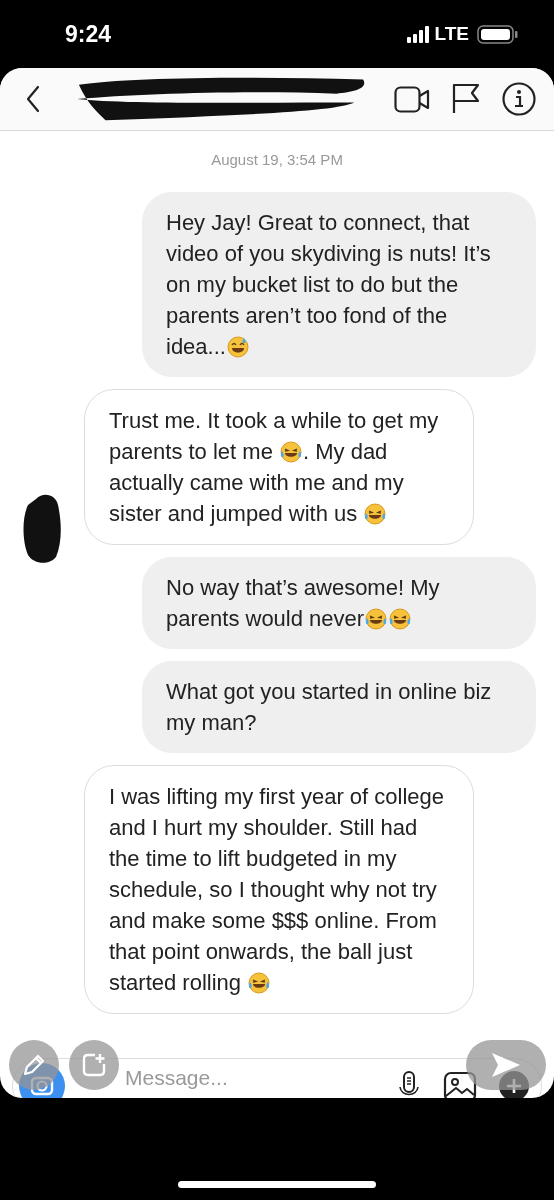  I want to click on flag-icon, so click(466, 99).